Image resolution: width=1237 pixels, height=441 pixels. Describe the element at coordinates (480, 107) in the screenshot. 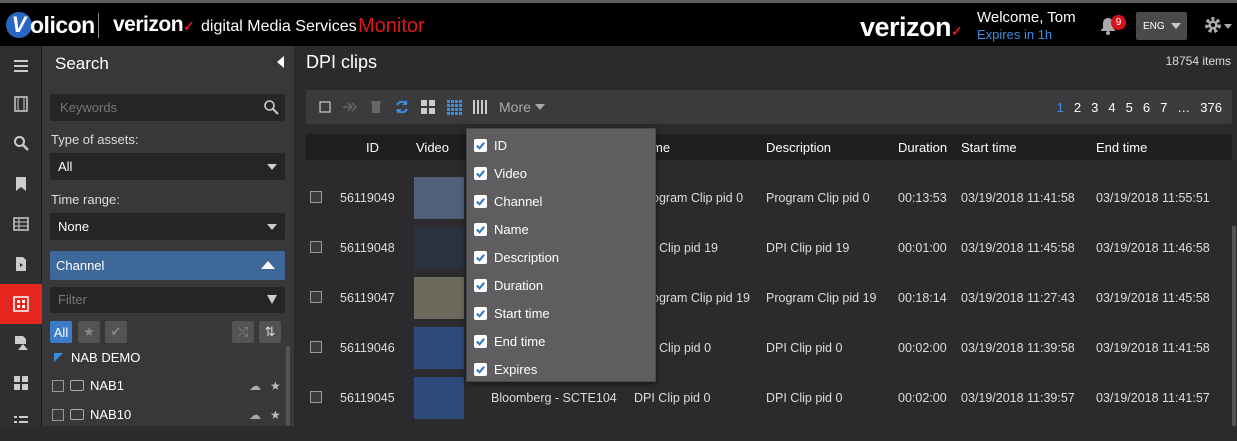

I see `columns-icon` at that location.